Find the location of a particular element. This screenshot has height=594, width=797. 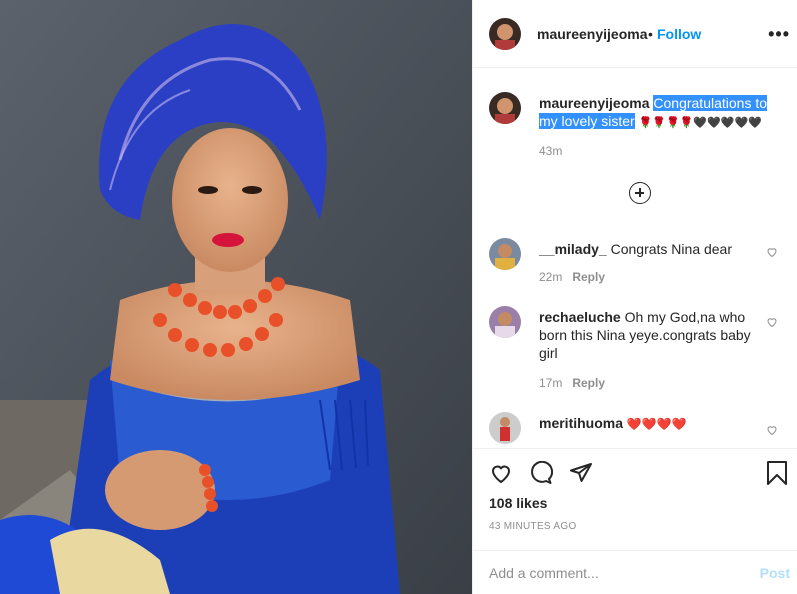

comment-item: meritihuoma ❤️❤️❤️❤️ is located at coordinates (635, 429).